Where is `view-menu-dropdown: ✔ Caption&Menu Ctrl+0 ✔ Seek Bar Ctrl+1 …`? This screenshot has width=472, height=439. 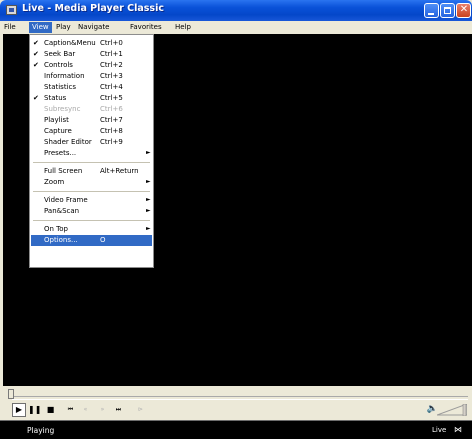 view-menu-dropdown: ✔ Caption&Menu Ctrl+0 ✔ Seek Bar Ctrl+1 … is located at coordinates (91, 151).